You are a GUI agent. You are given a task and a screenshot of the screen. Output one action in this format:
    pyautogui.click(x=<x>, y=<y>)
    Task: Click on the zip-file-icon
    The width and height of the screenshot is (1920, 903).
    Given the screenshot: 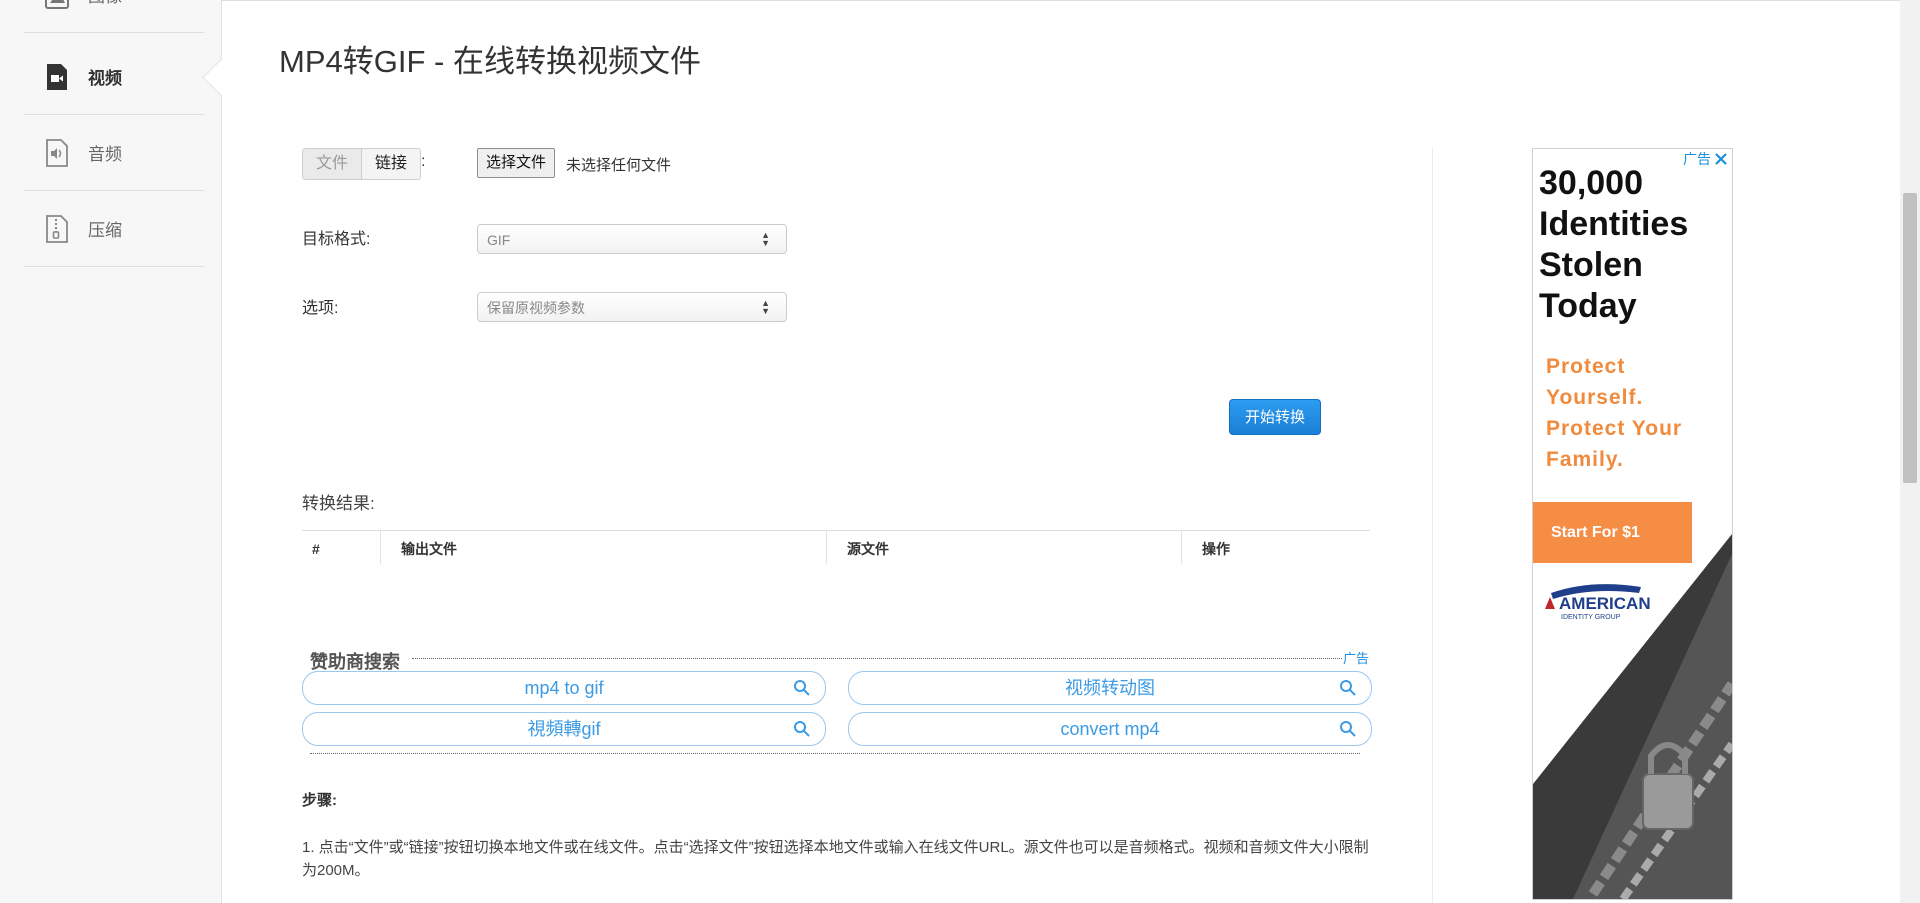 What is the action you would take?
    pyautogui.click(x=57, y=229)
    